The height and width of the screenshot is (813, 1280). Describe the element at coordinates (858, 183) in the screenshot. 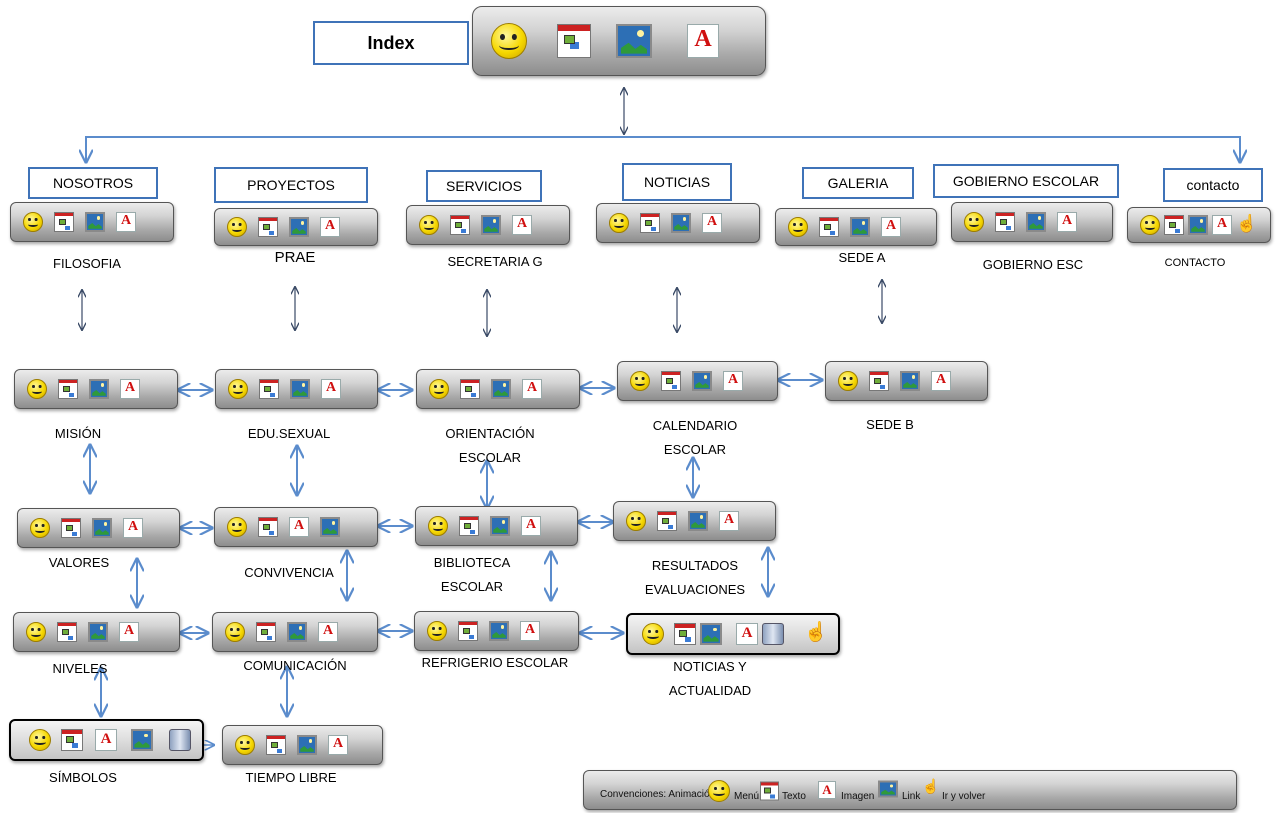

I see `section-galeria: GALERIA` at that location.